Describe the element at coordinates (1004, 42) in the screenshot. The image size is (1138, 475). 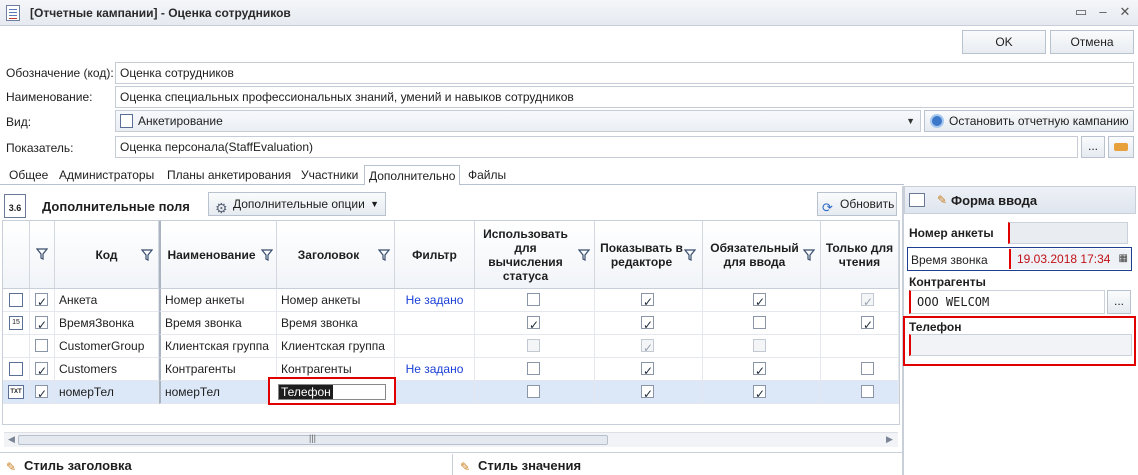
I see `ok-button: OK` at that location.